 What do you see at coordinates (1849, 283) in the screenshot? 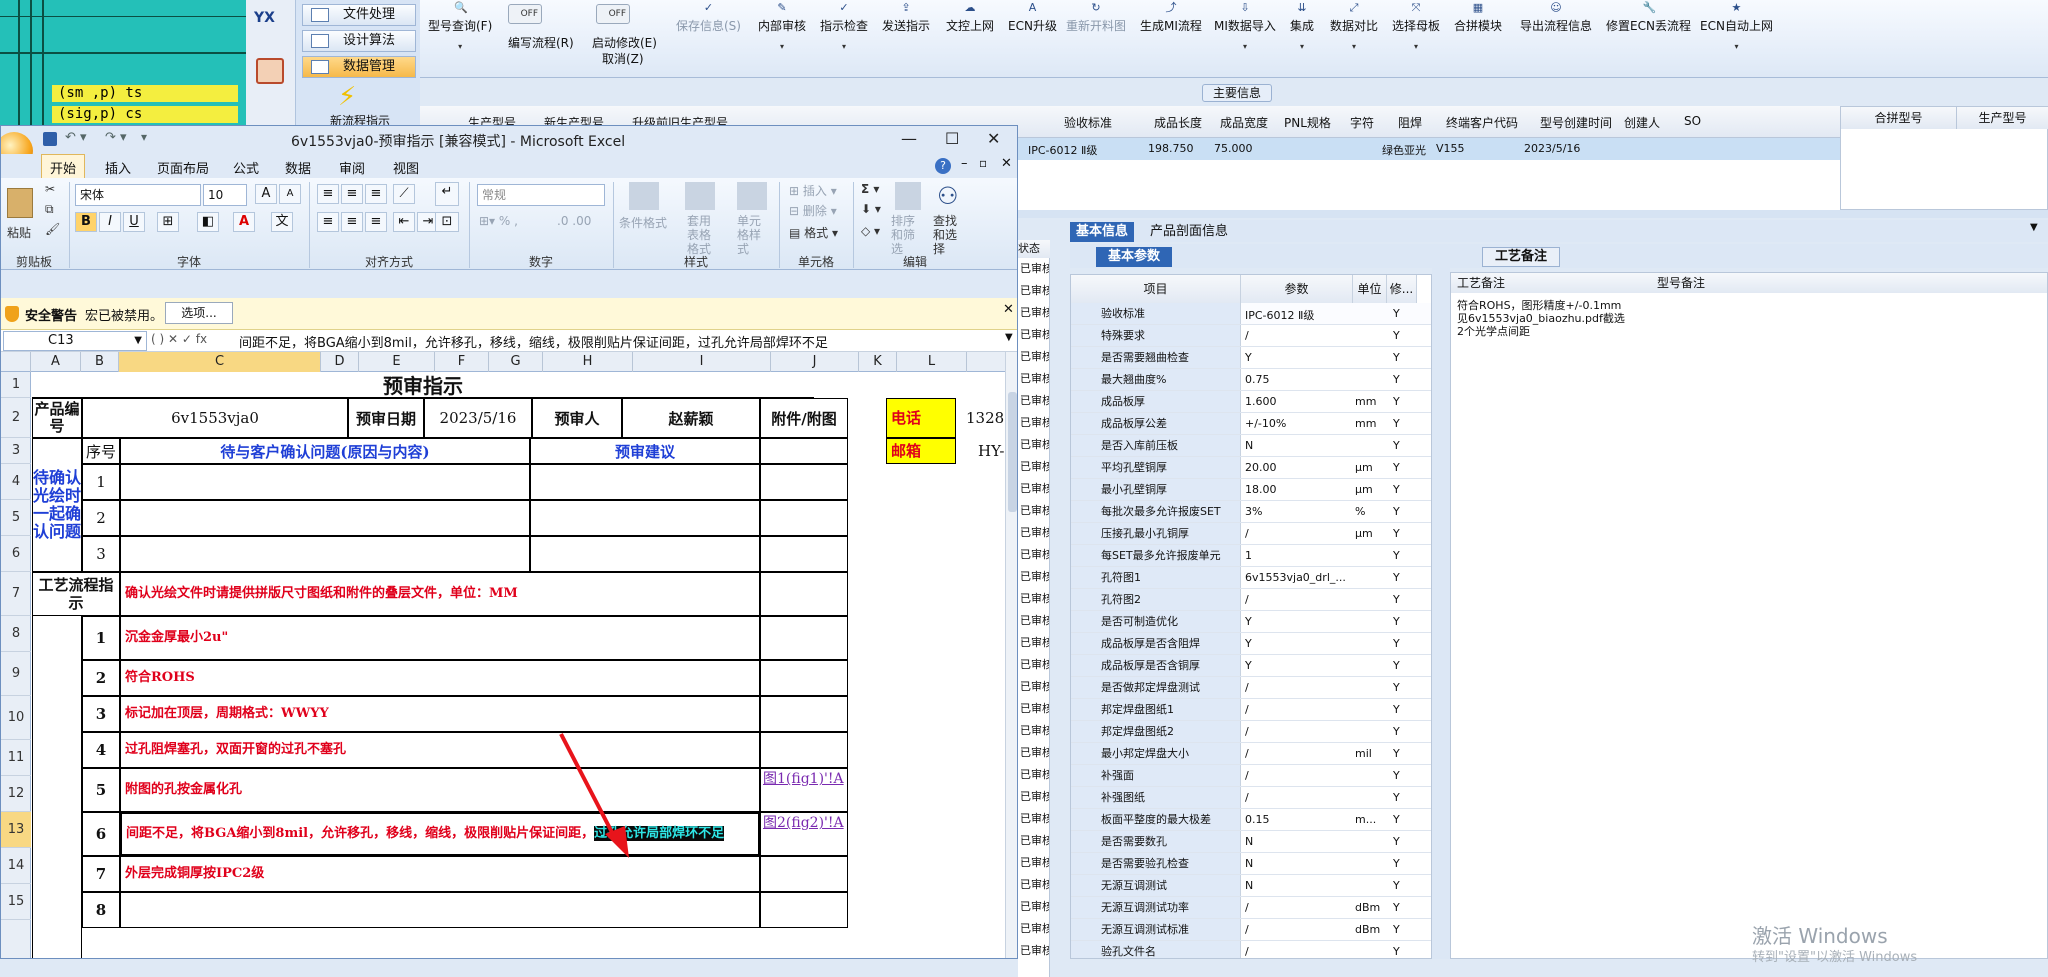
I see `col-header-model-remark: 型号备注` at bounding box center [1849, 283].